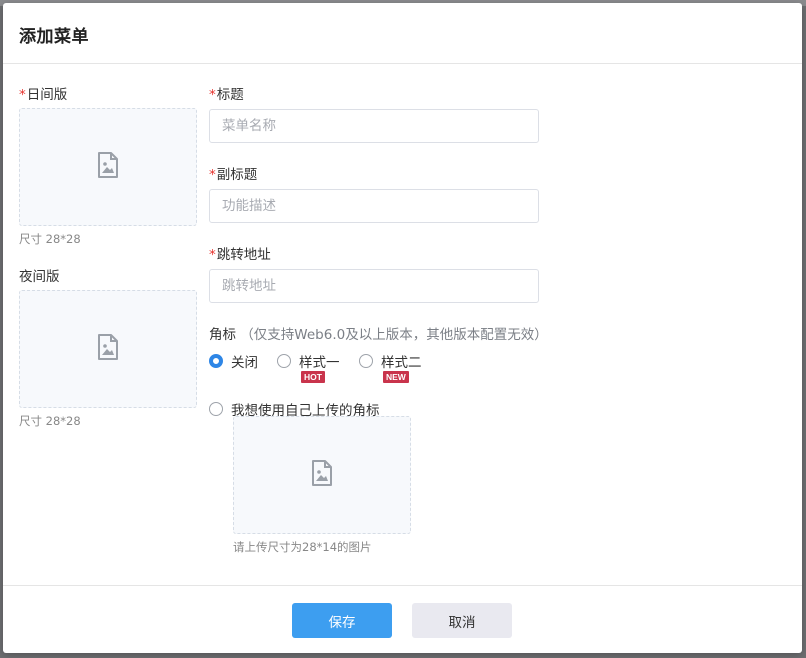  Describe the element at coordinates (402, 33) in the screenshot. I see `dialog-header: 添加菜单` at that location.